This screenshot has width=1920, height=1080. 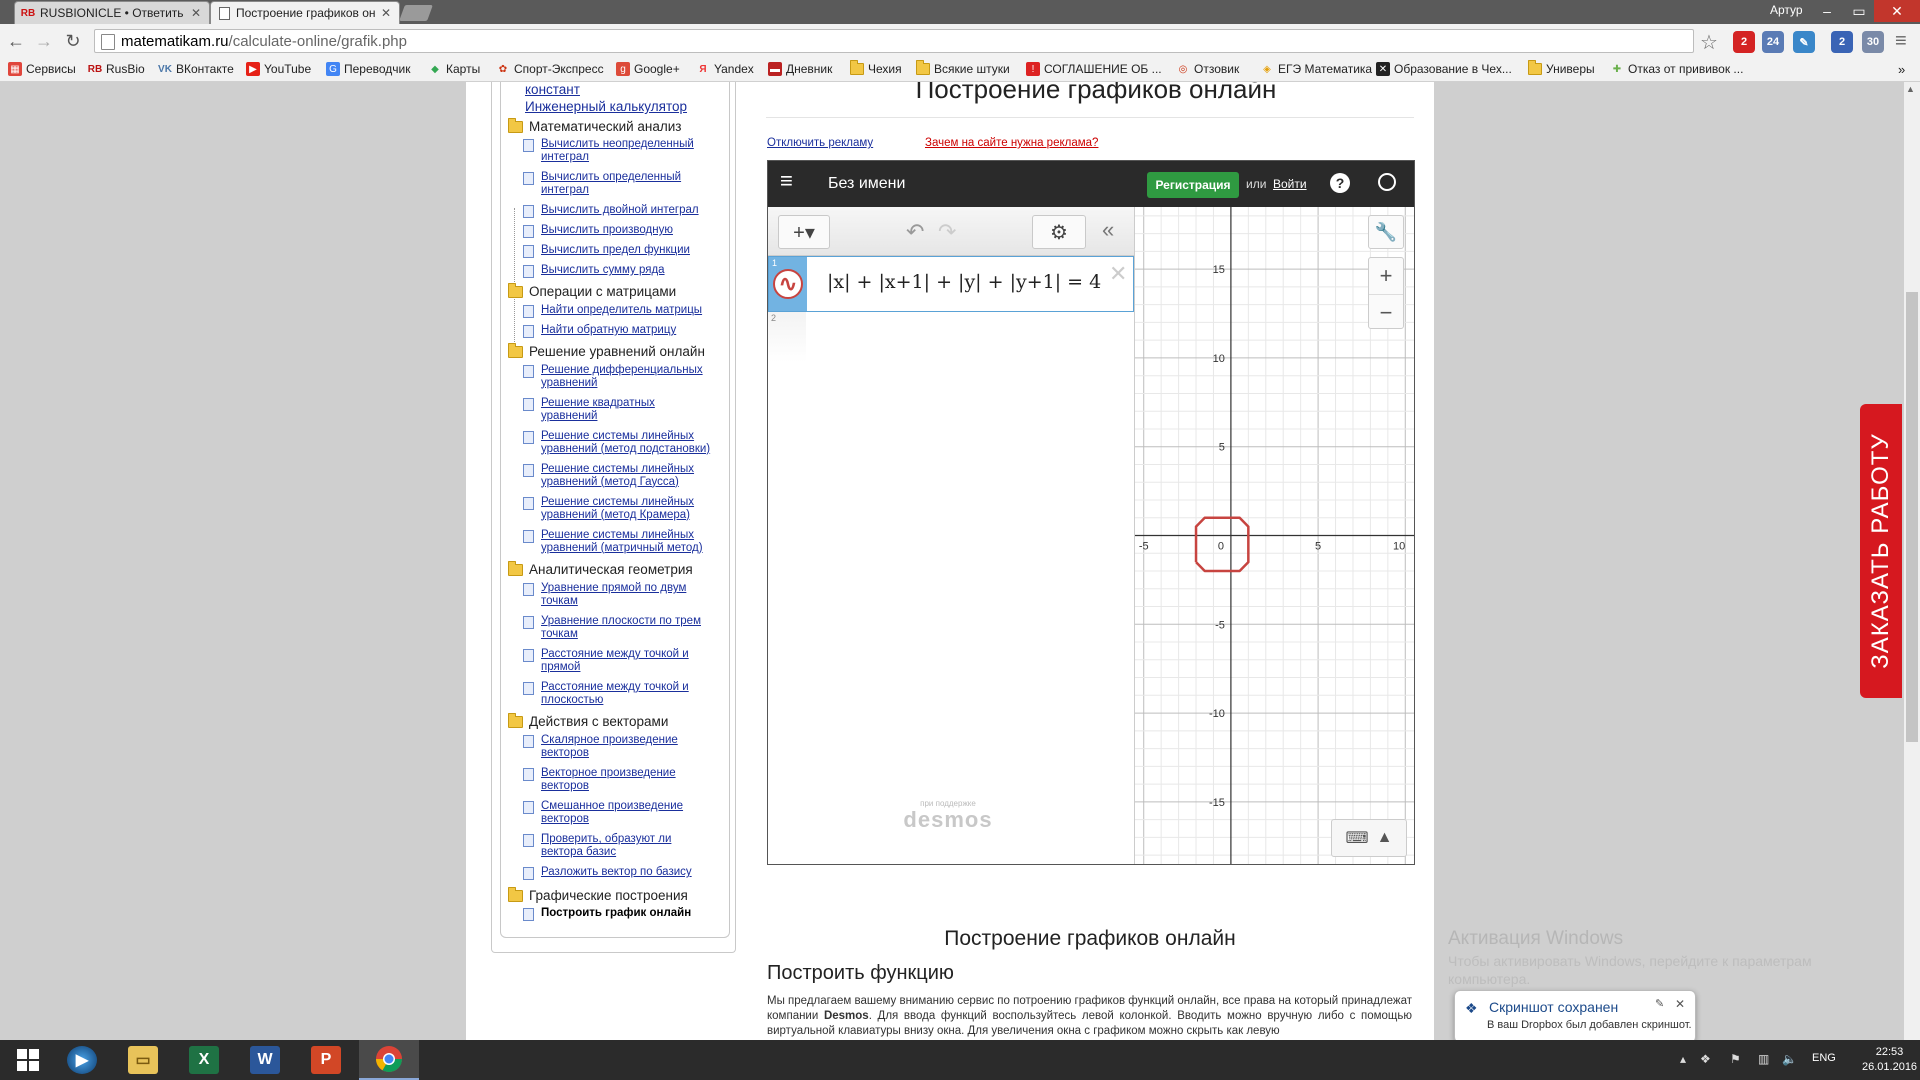 What do you see at coordinates (606, 106) in the screenshot?
I see `menu-link-engineering-calculator: Инженерный калькулятор` at bounding box center [606, 106].